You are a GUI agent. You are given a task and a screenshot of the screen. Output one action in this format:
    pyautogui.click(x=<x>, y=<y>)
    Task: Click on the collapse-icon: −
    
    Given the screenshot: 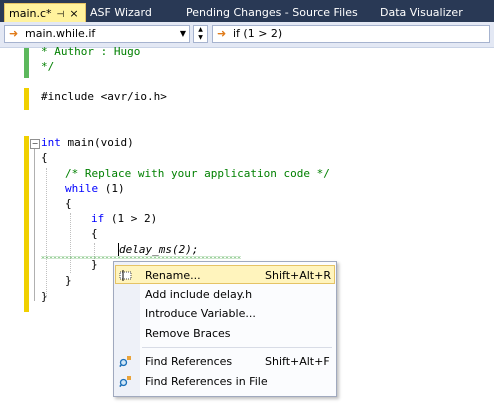 What is the action you would take?
    pyautogui.click(x=35, y=144)
    